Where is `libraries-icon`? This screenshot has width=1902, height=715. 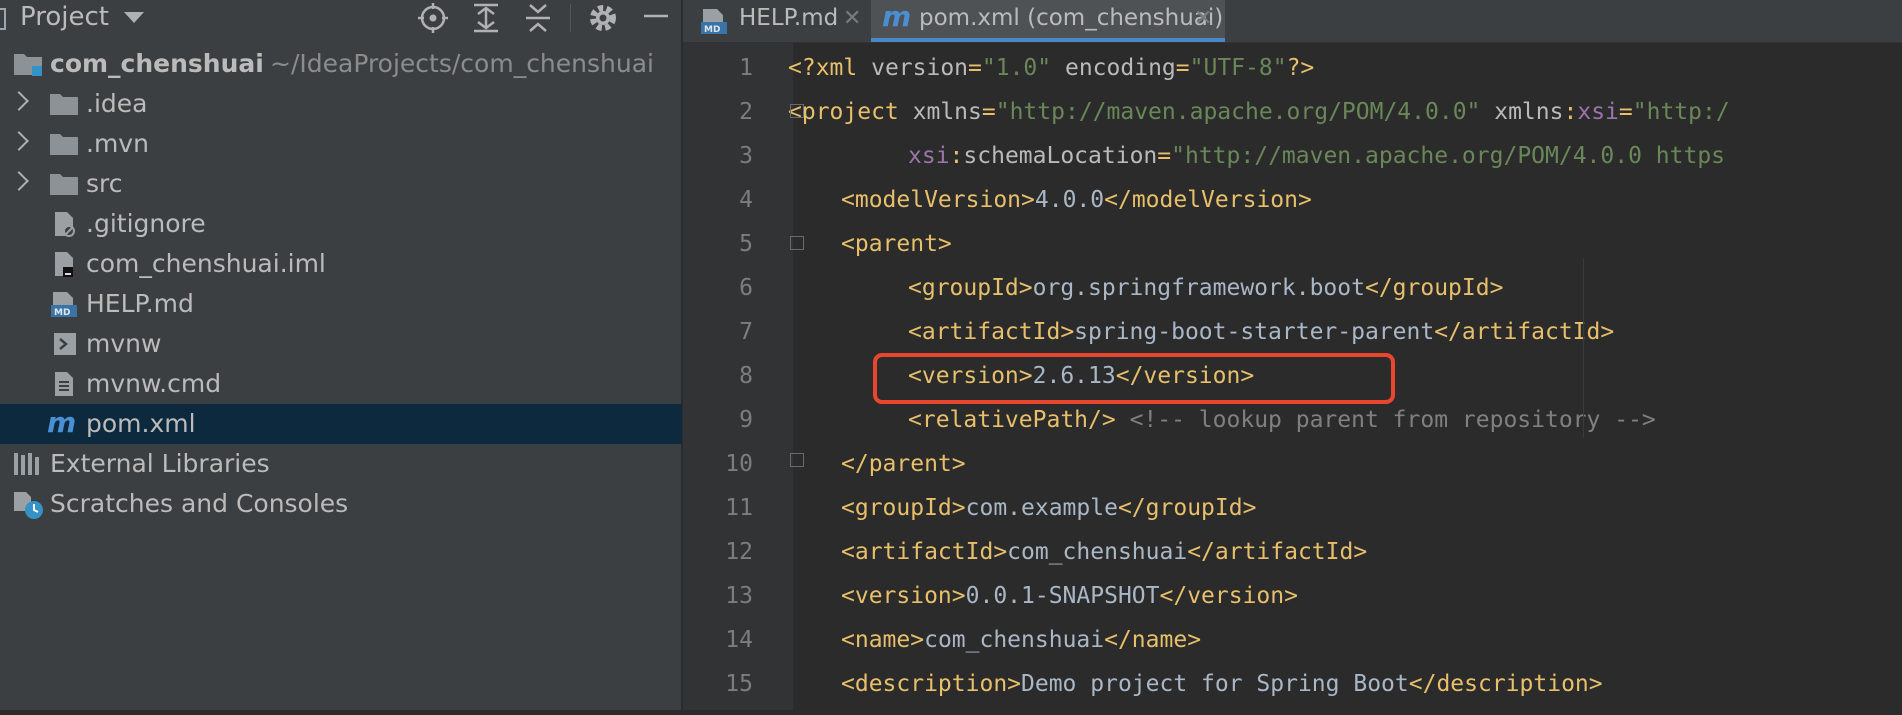 libraries-icon is located at coordinates (26, 464).